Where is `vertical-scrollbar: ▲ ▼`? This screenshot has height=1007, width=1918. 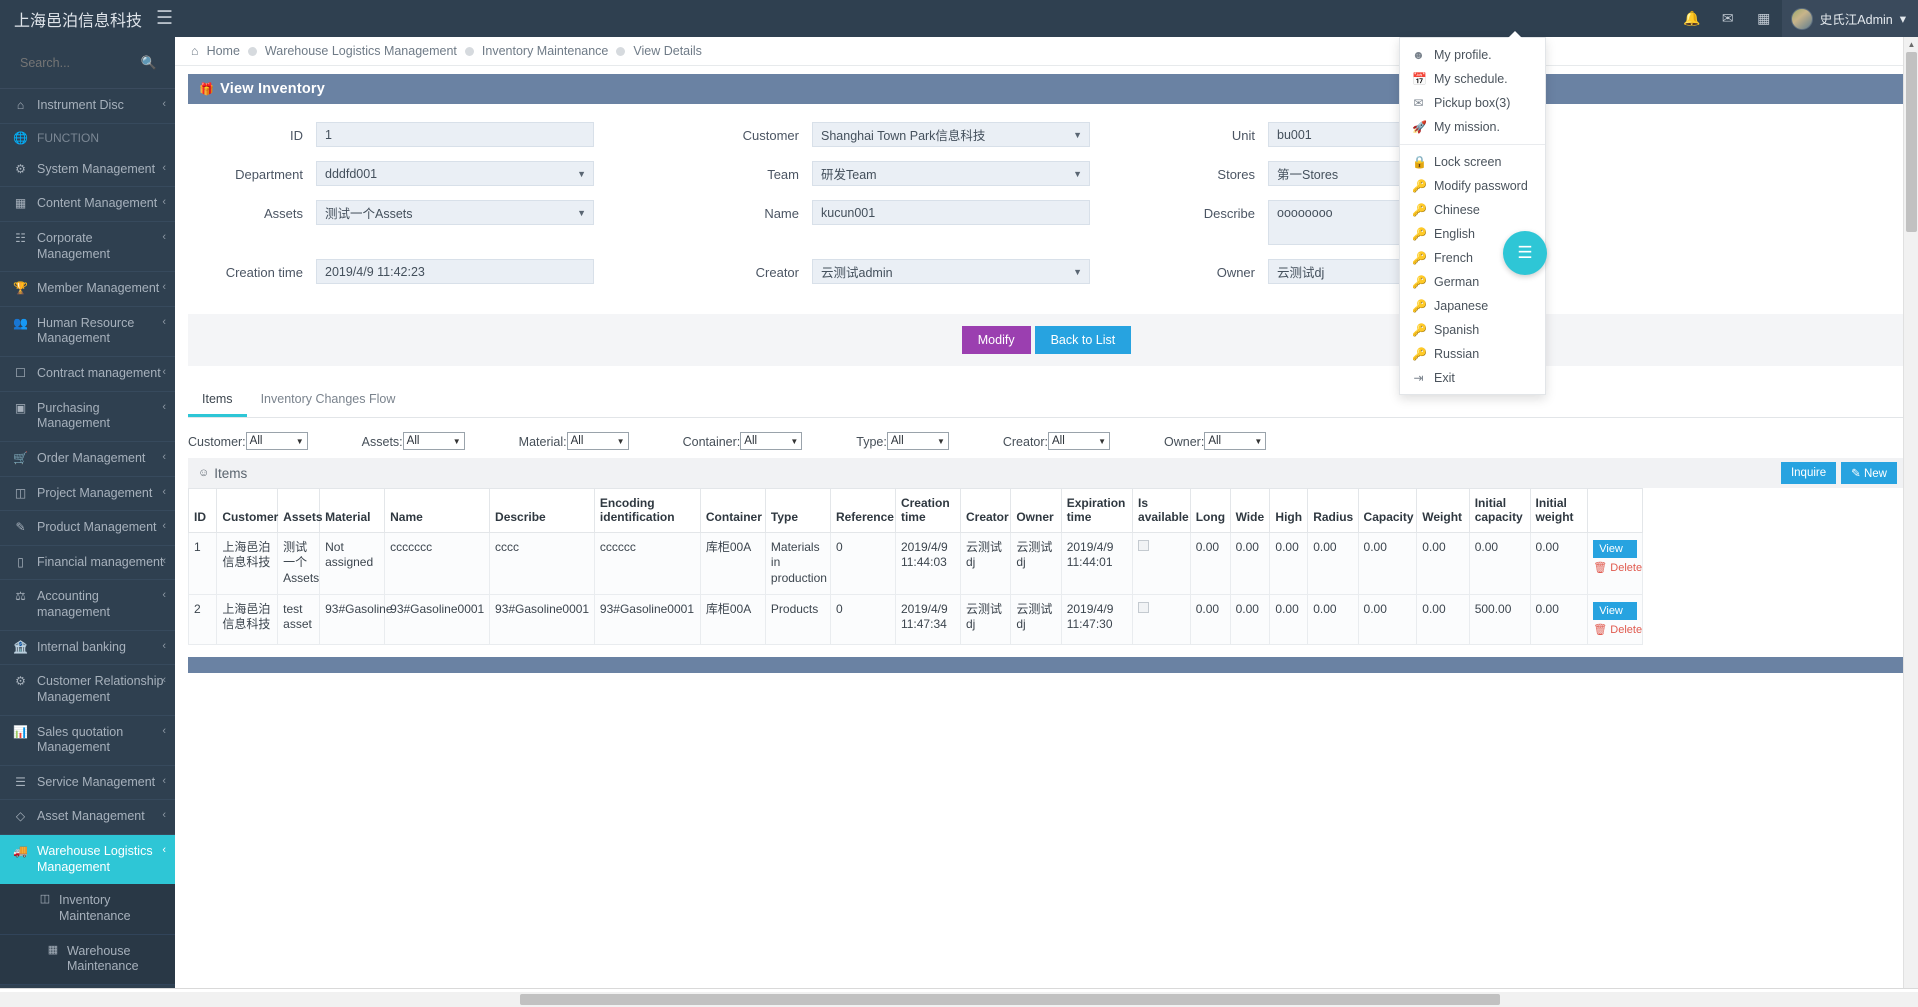
vertical-scrollbar: ▲ ▼ is located at coordinates (1910, 522).